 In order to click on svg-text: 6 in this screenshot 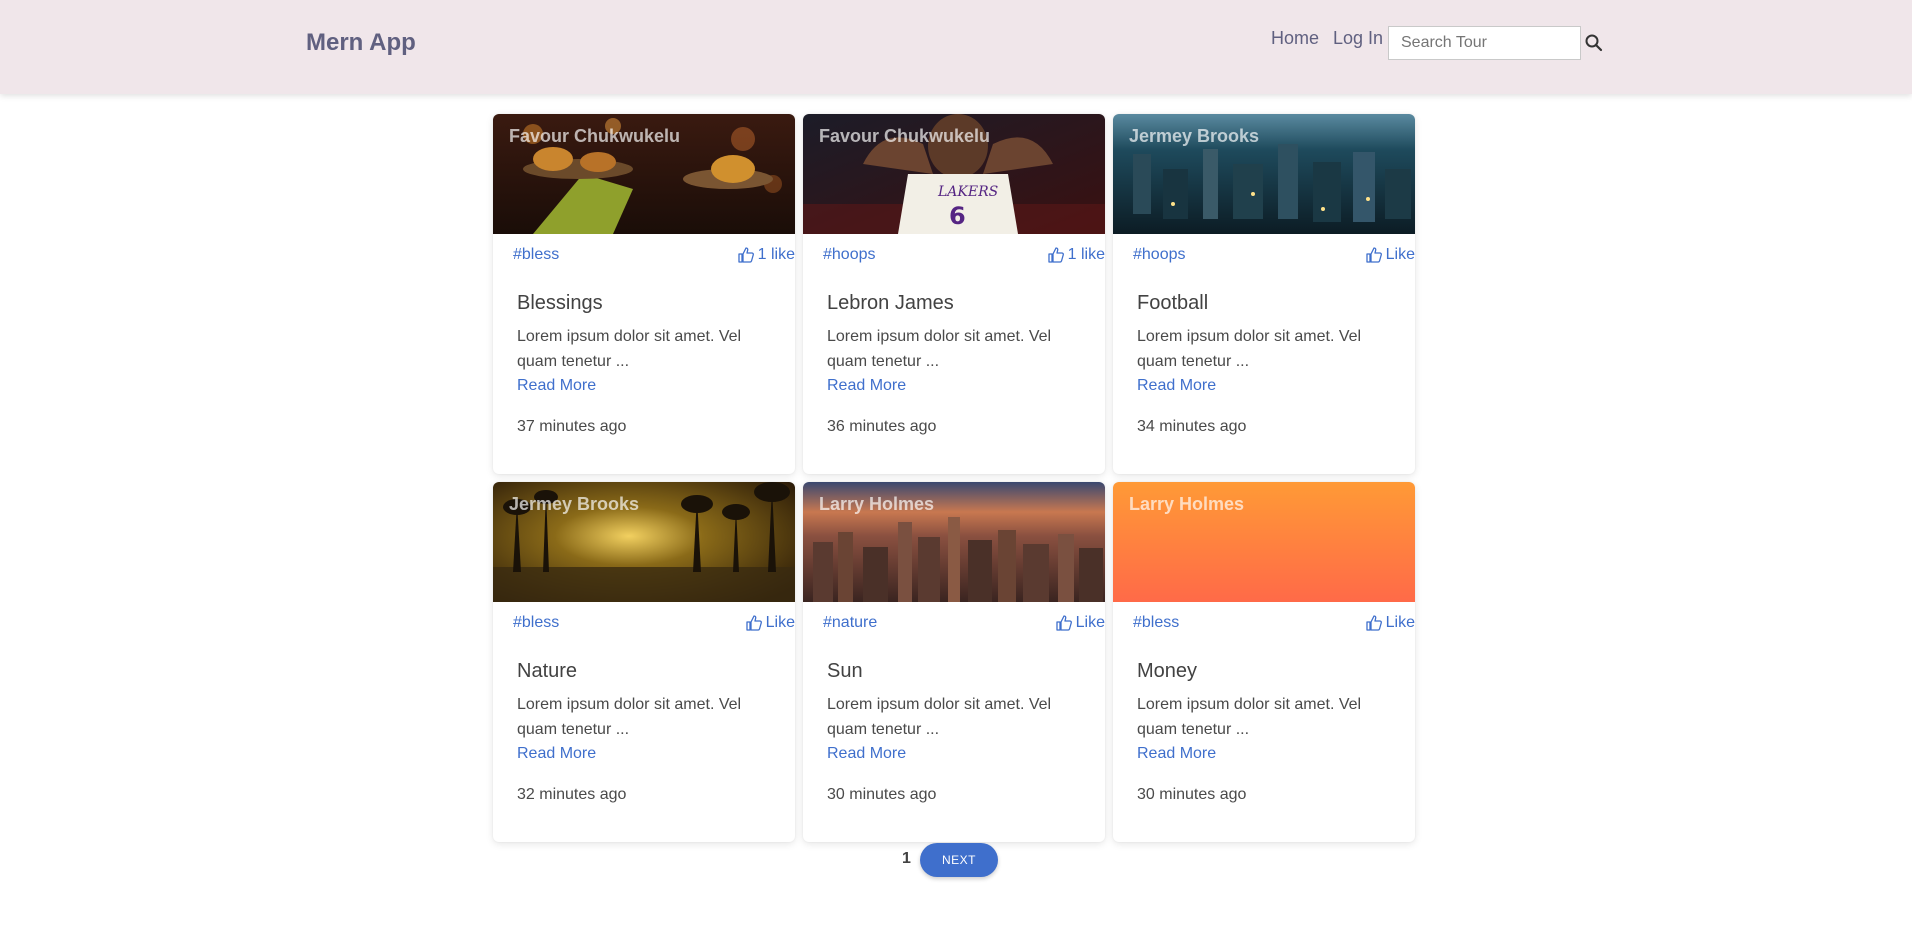, I will do `click(957, 216)`.